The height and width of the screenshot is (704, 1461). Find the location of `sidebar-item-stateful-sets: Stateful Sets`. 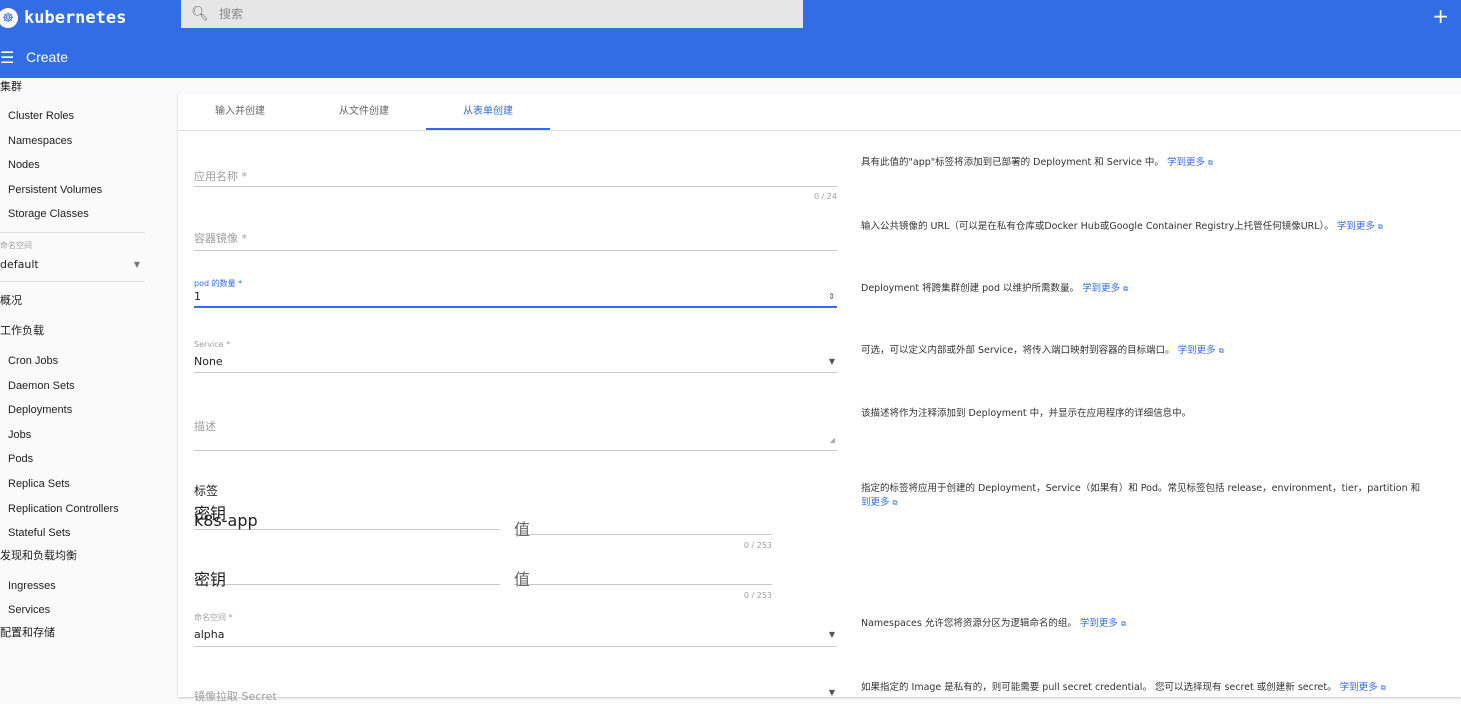

sidebar-item-stateful-sets: Stateful Sets is located at coordinates (80, 533).